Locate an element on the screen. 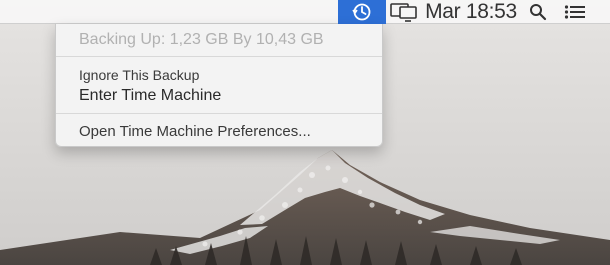 The height and width of the screenshot is (265, 610). display-icon is located at coordinates (403, 12).